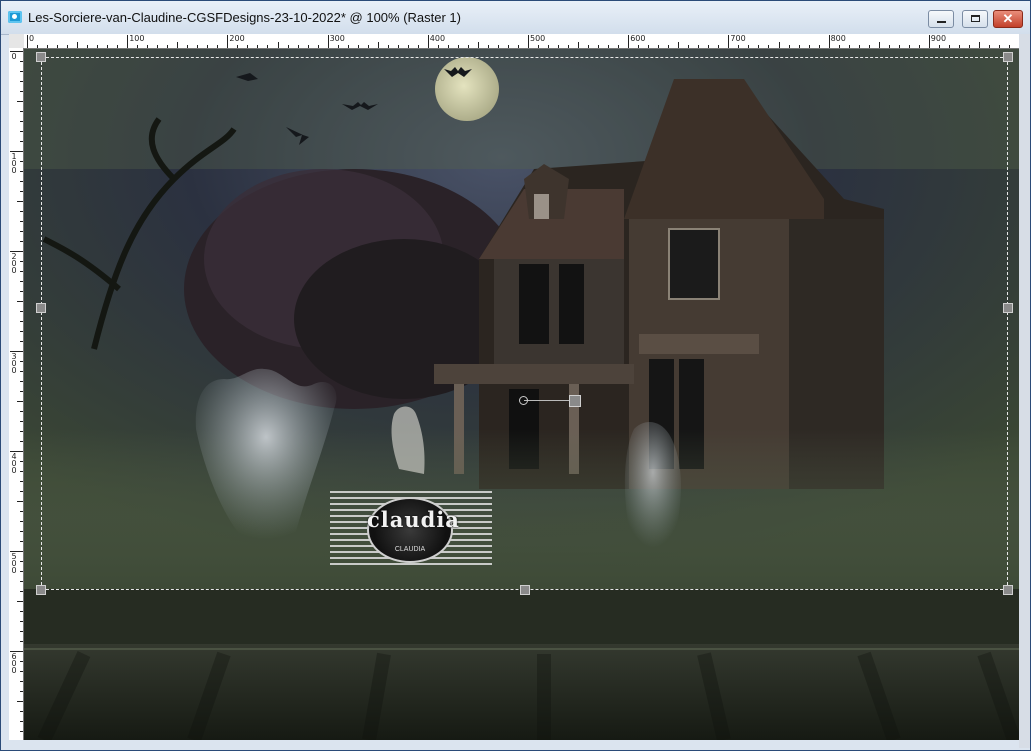  I want to click on ruler-label: 0, so click(14, 56).